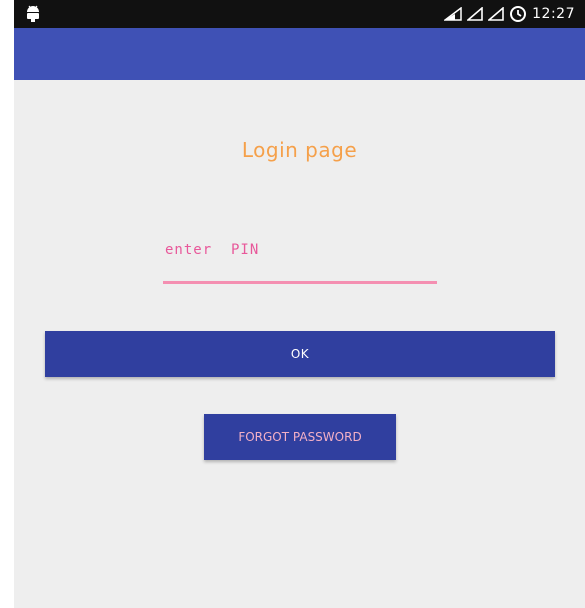 The image size is (585, 608). Describe the element at coordinates (299, 14) in the screenshot. I see `status-bar: 12:27` at that location.